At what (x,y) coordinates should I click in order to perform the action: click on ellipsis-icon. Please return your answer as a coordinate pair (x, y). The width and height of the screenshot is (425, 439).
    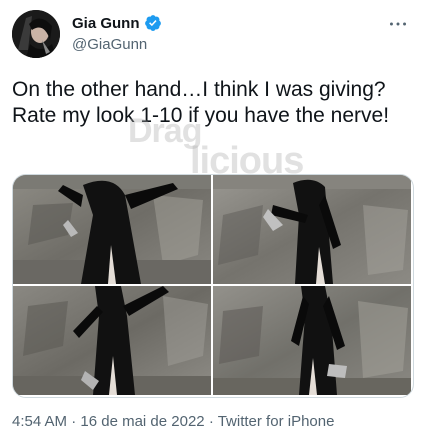
    Looking at the image, I should click on (398, 24).